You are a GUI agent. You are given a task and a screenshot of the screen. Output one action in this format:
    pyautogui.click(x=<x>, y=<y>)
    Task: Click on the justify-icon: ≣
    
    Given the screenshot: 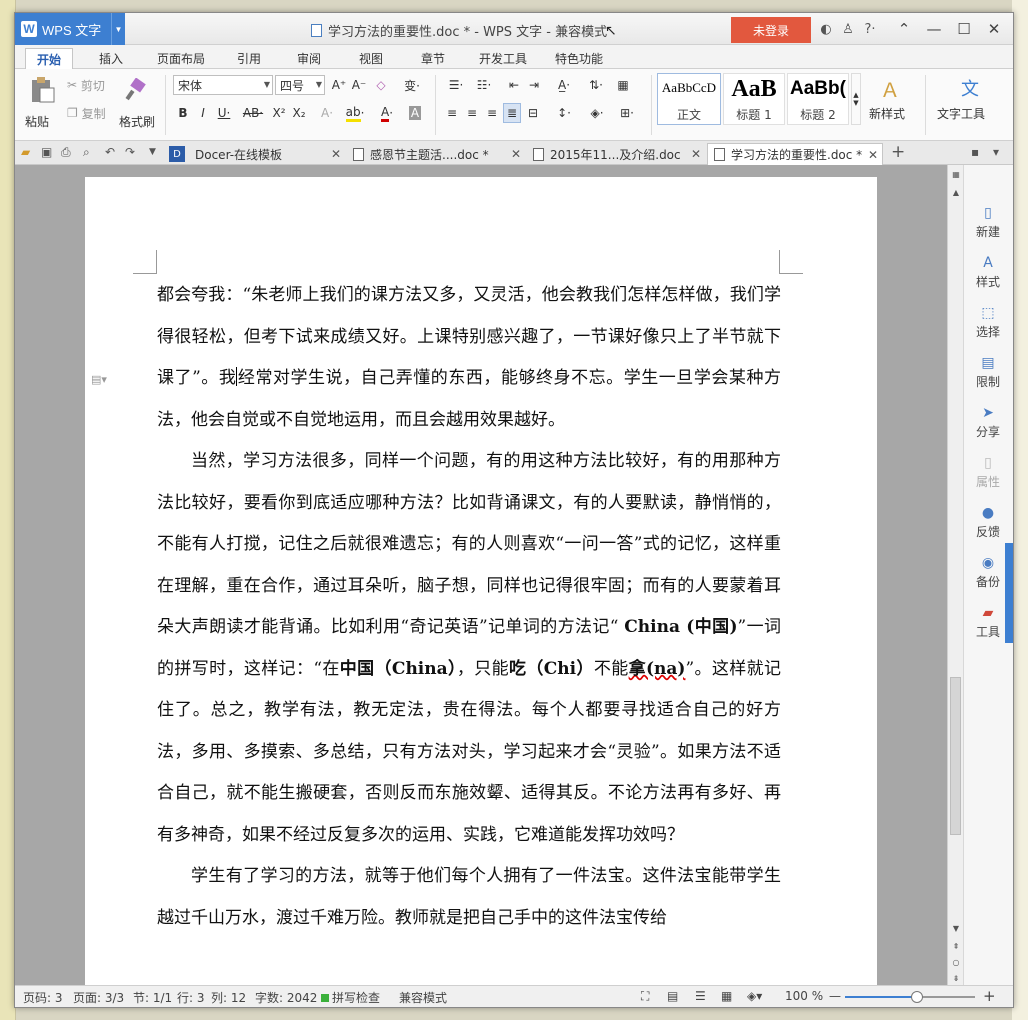 What is the action you would take?
    pyautogui.click(x=512, y=113)
    